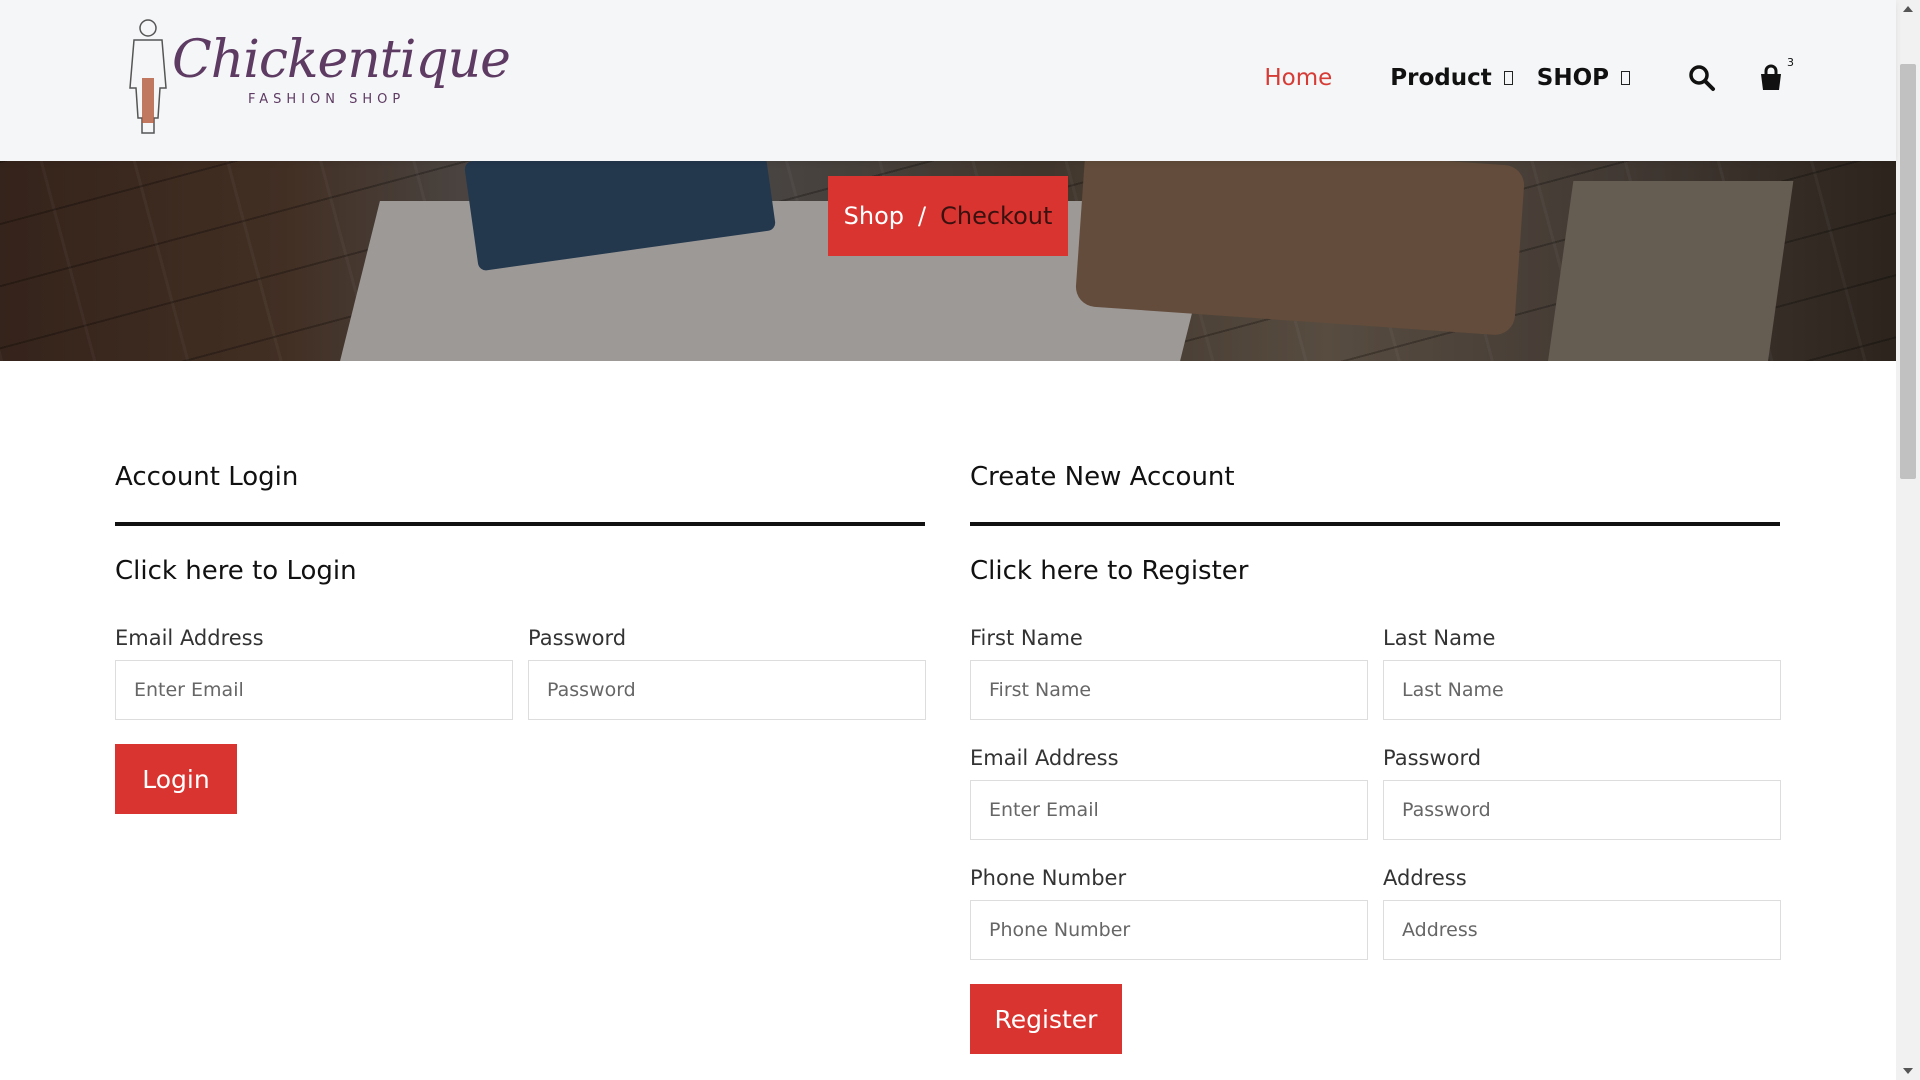  What do you see at coordinates (1375, 673) in the screenshot?
I see `register-name-row: First Name Last Name` at bounding box center [1375, 673].